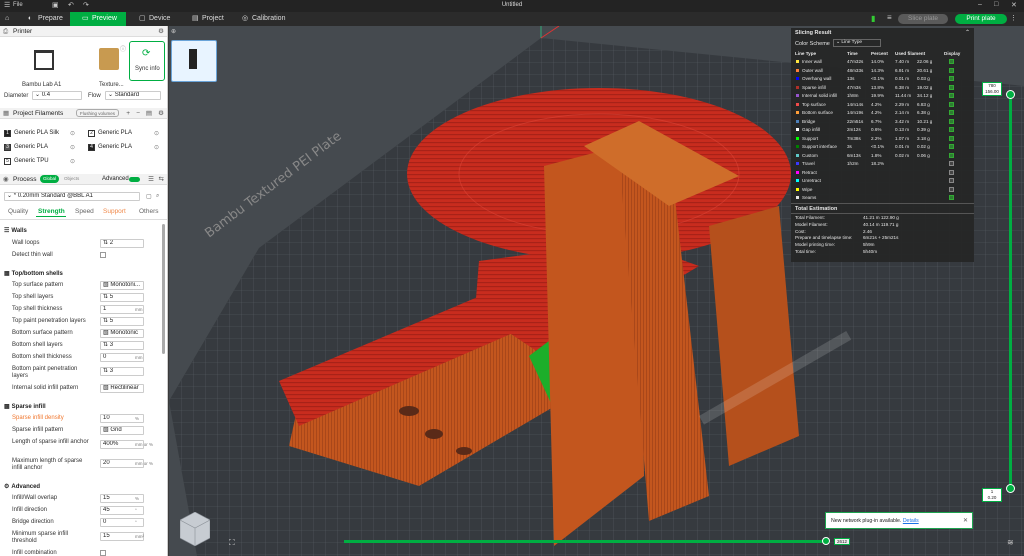 The width and height of the screenshot is (1024, 556). What do you see at coordinates (965, 521) in the screenshot?
I see `close-notice-icon: ✕` at bounding box center [965, 521].